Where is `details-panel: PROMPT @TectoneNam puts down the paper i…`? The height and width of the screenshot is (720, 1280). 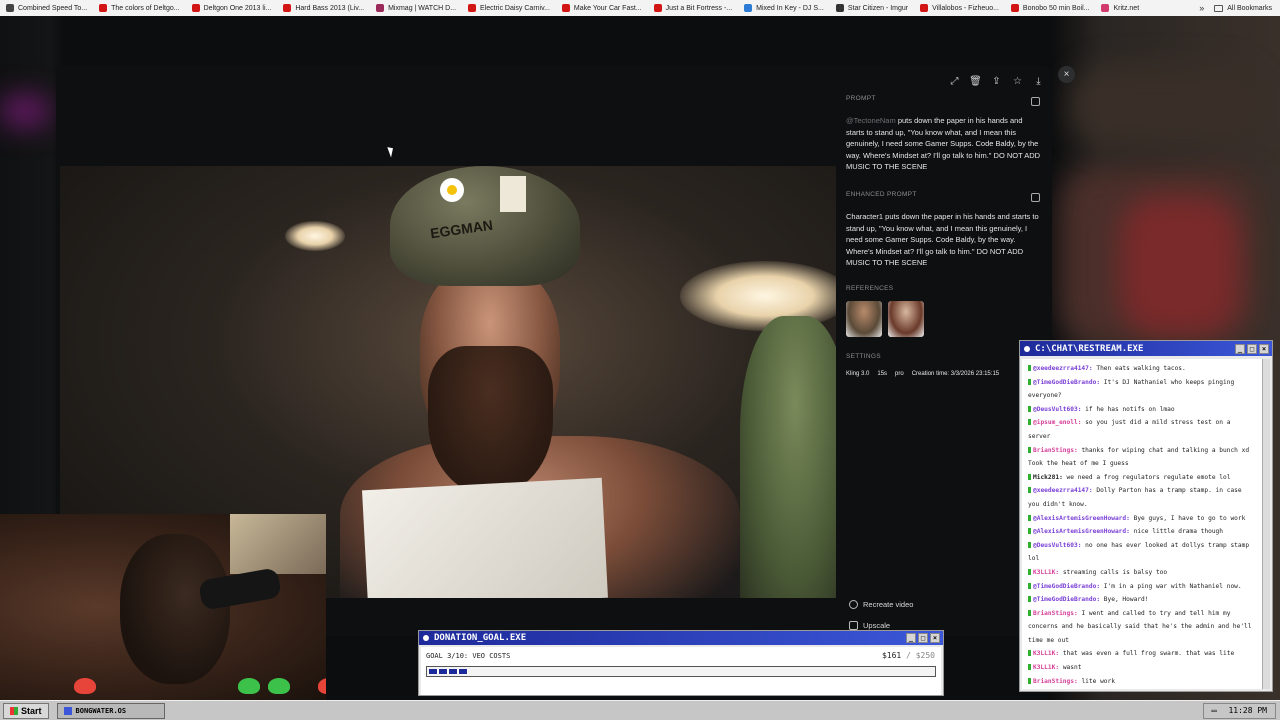 details-panel: PROMPT @TectoneNam puts down the paper i… is located at coordinates (944, 236).